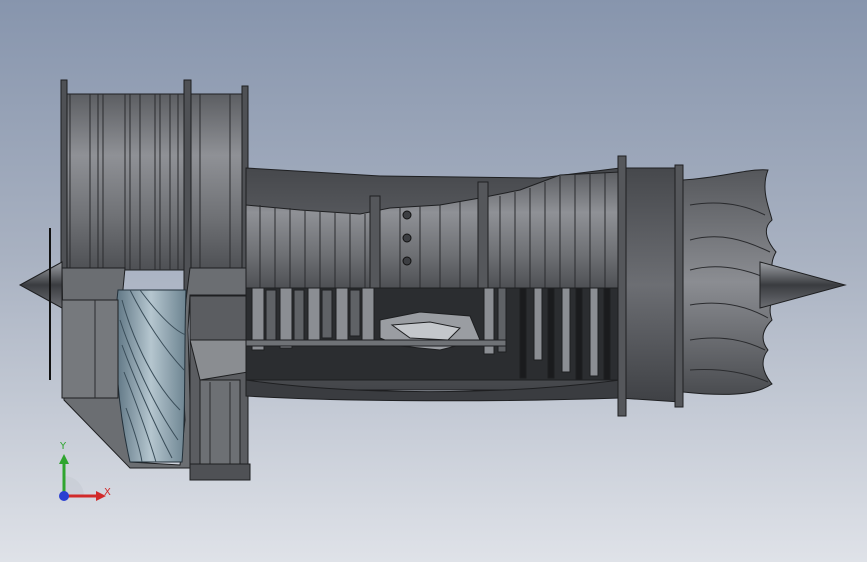 This screenshot has height=562, width=867. What do you see at coordinates (154, 187) in the screenshot?
I see `fan-casing` at bounding box center [154, 187].